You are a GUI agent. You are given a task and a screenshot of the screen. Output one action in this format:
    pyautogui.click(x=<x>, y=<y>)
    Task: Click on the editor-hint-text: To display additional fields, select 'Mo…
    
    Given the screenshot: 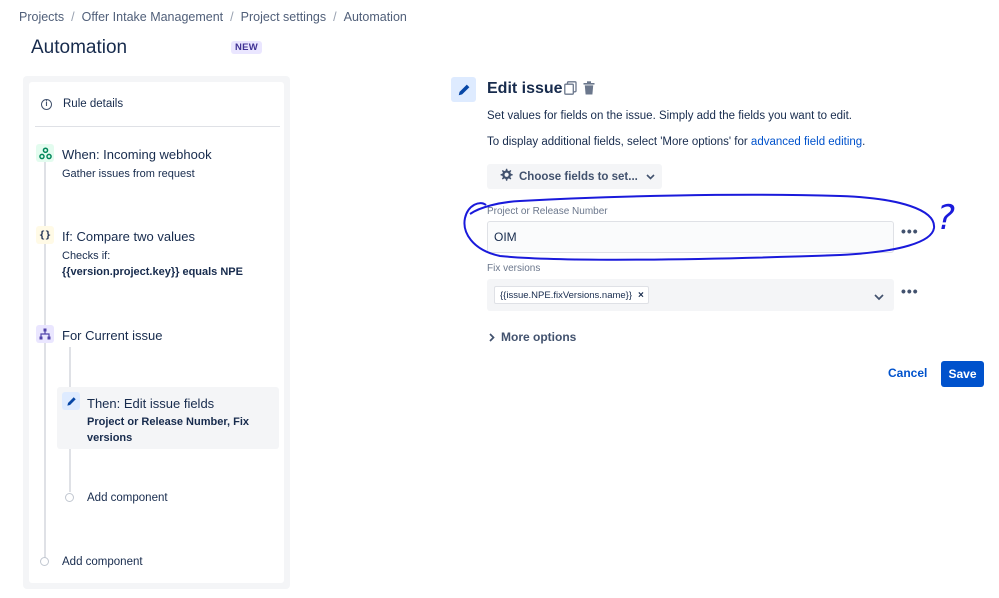 What is the action you would take?
    pyautogui.click(x=619, y=142)
    